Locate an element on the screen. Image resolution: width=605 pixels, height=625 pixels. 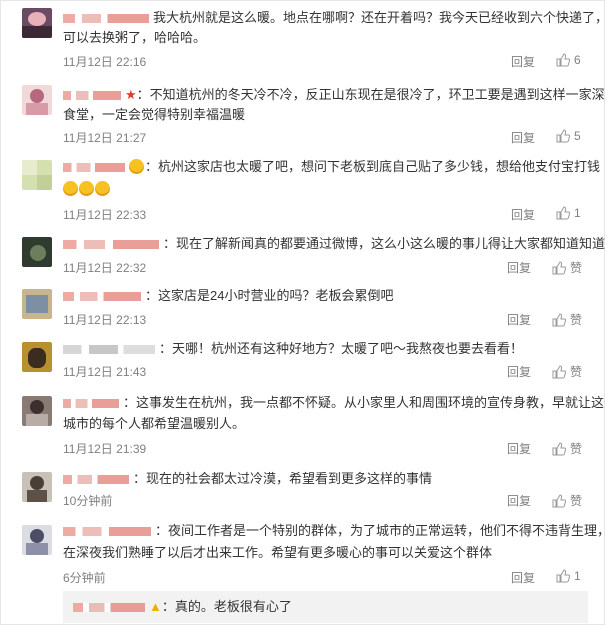
like-button: 5 is located at coordinates (568, 136).